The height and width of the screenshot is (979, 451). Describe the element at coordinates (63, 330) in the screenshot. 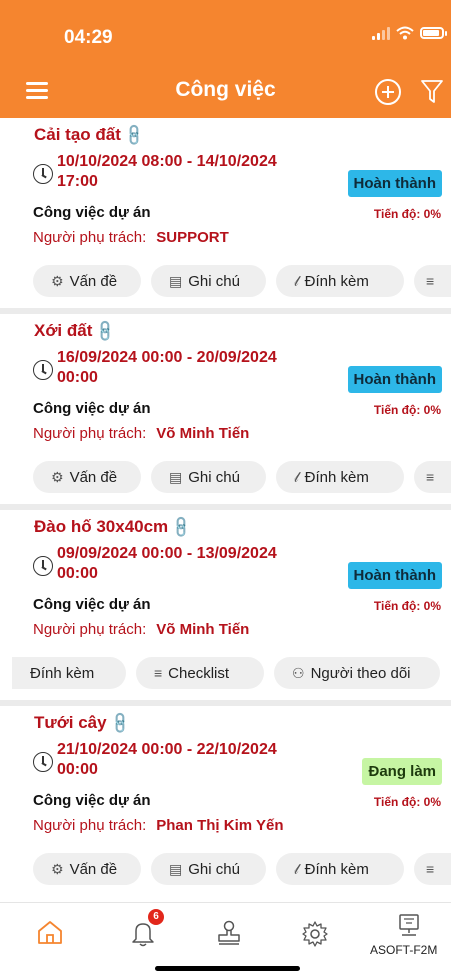

I see `task-title-text: Xới đất` at that location.